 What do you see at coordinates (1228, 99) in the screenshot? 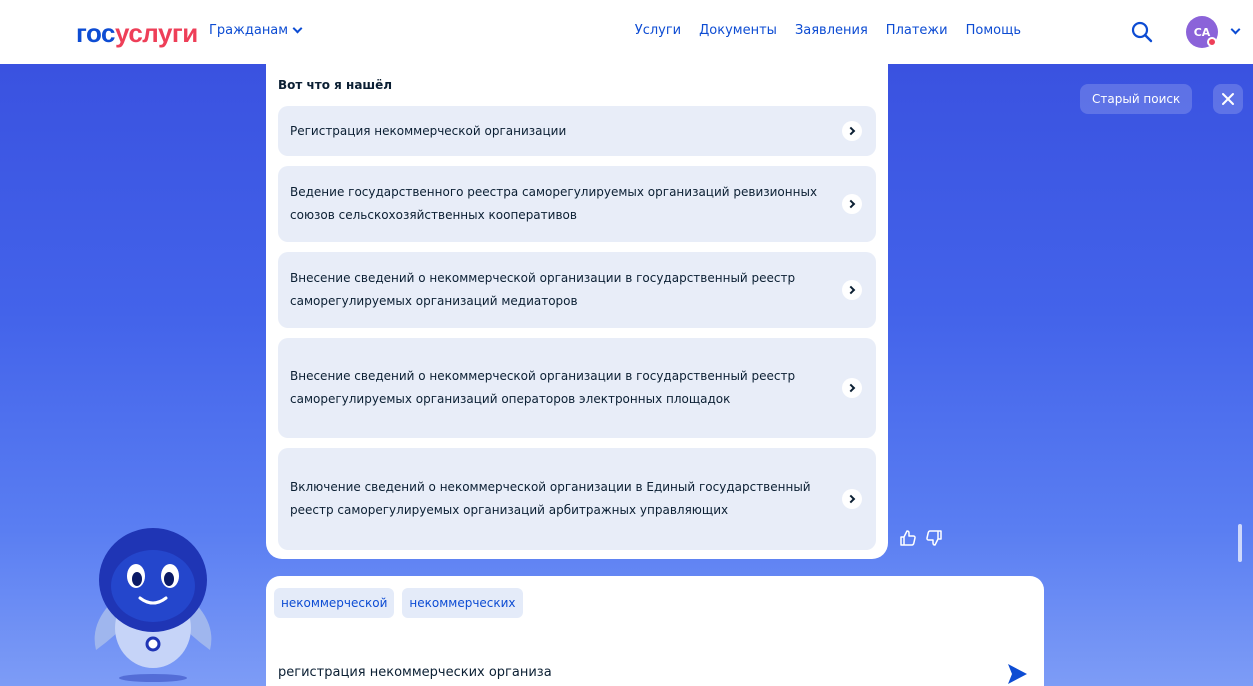
I see `close-icon` at bounding box center [1228, 99].